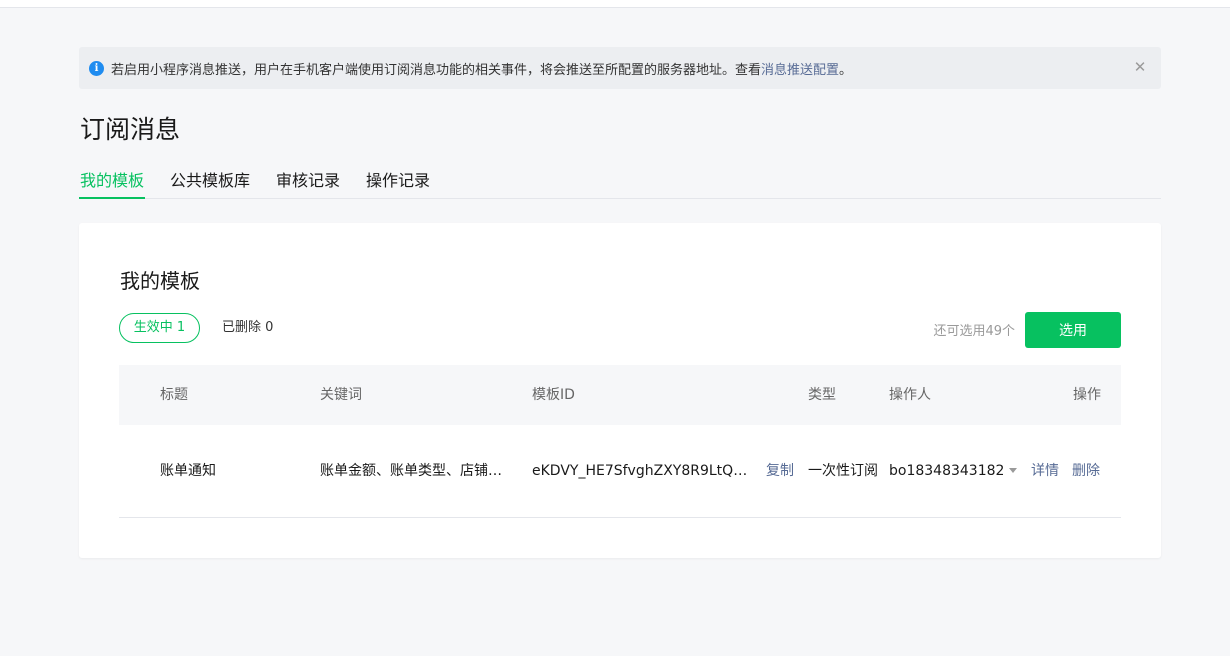 The width and height of the screenshot is (1230, 656). What do you see at coordinates (308, 181) in the screenshot?
I see `tab-review-records: 审核记录` at bounding box center [308, 181].